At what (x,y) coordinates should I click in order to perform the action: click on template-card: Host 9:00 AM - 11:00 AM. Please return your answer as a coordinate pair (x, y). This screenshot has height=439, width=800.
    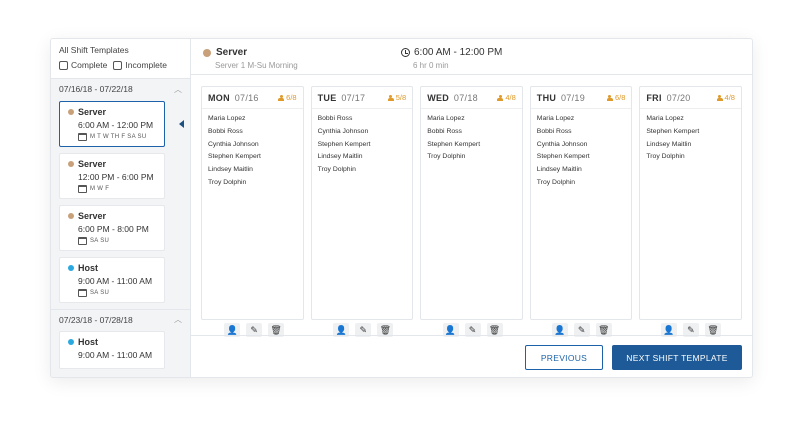
    Looking at the image, I should click on (112, 350).